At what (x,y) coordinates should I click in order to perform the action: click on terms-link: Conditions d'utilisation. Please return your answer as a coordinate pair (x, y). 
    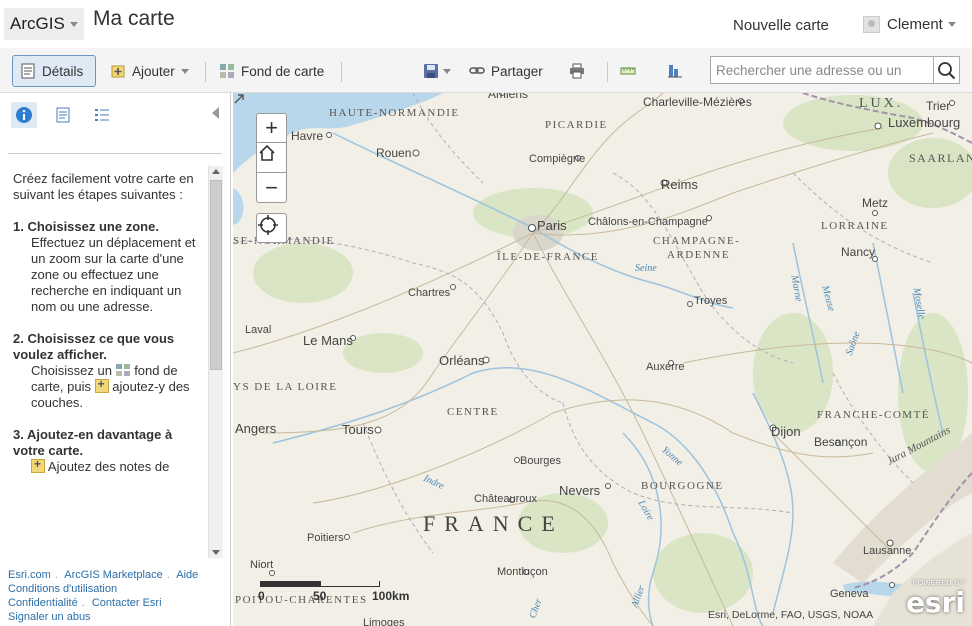
    Looking at the image, I should click on (62, 589).